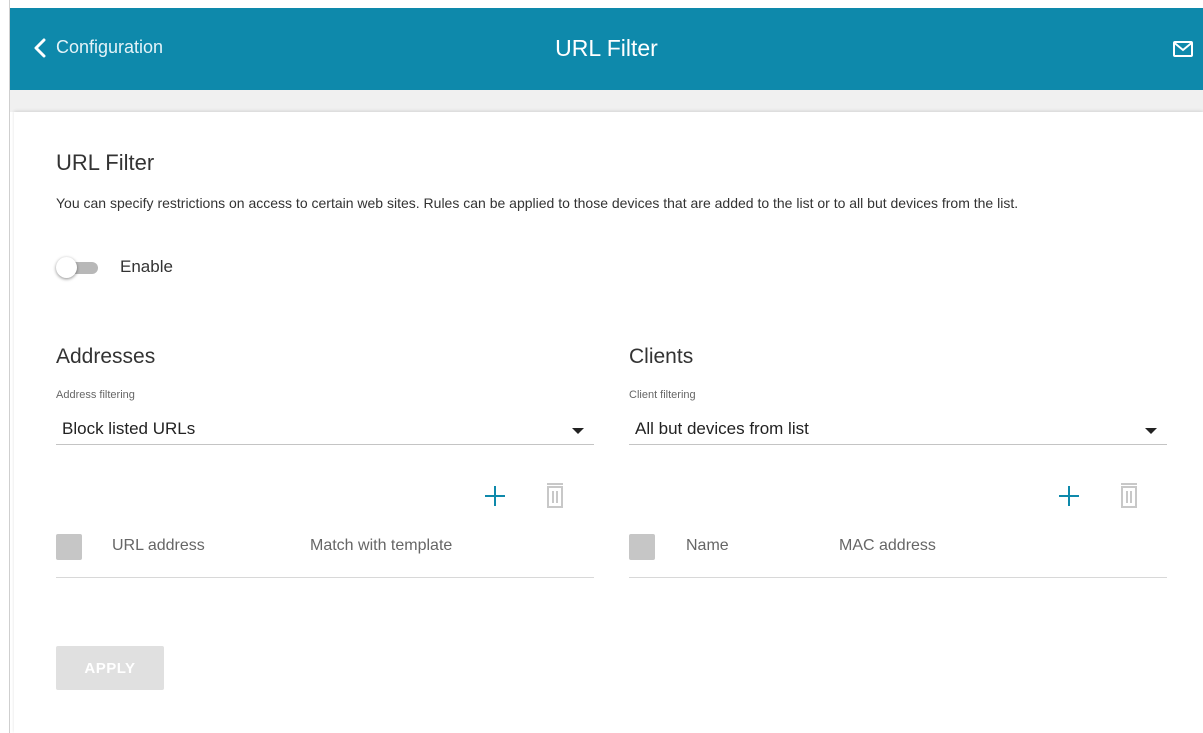  What do you see at coordinates (642, 547) in the screenshot?
I see `select-all-clients-checkbox` at bounding box center [642, 547].